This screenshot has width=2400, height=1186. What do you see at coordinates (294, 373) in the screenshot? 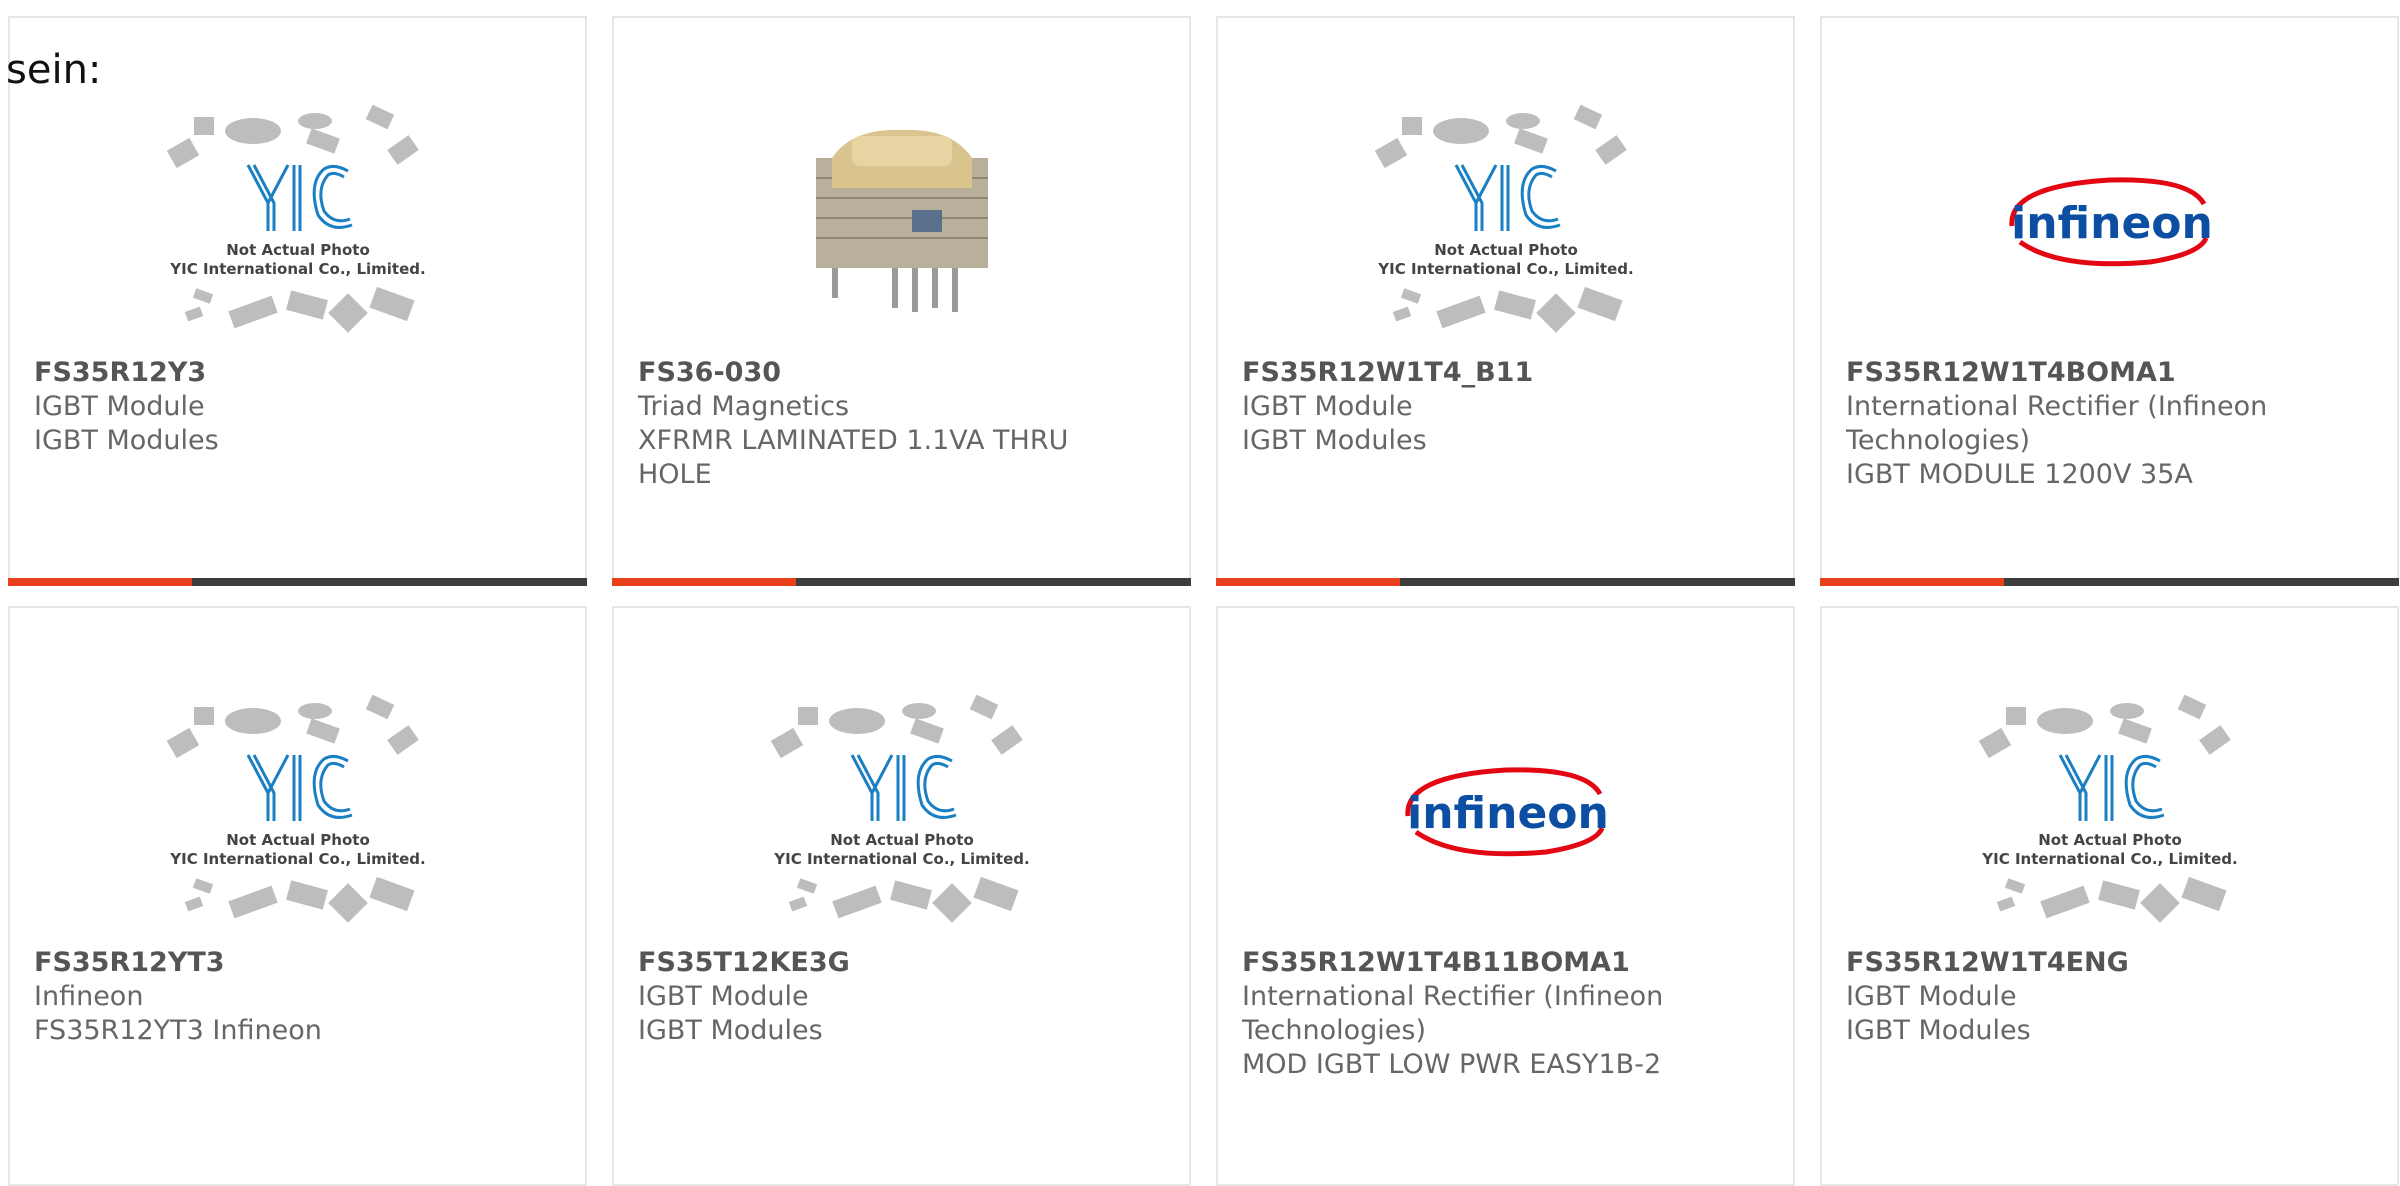
I see `part-number-link: FS35R12Y3` at bounding box center [294, 373].